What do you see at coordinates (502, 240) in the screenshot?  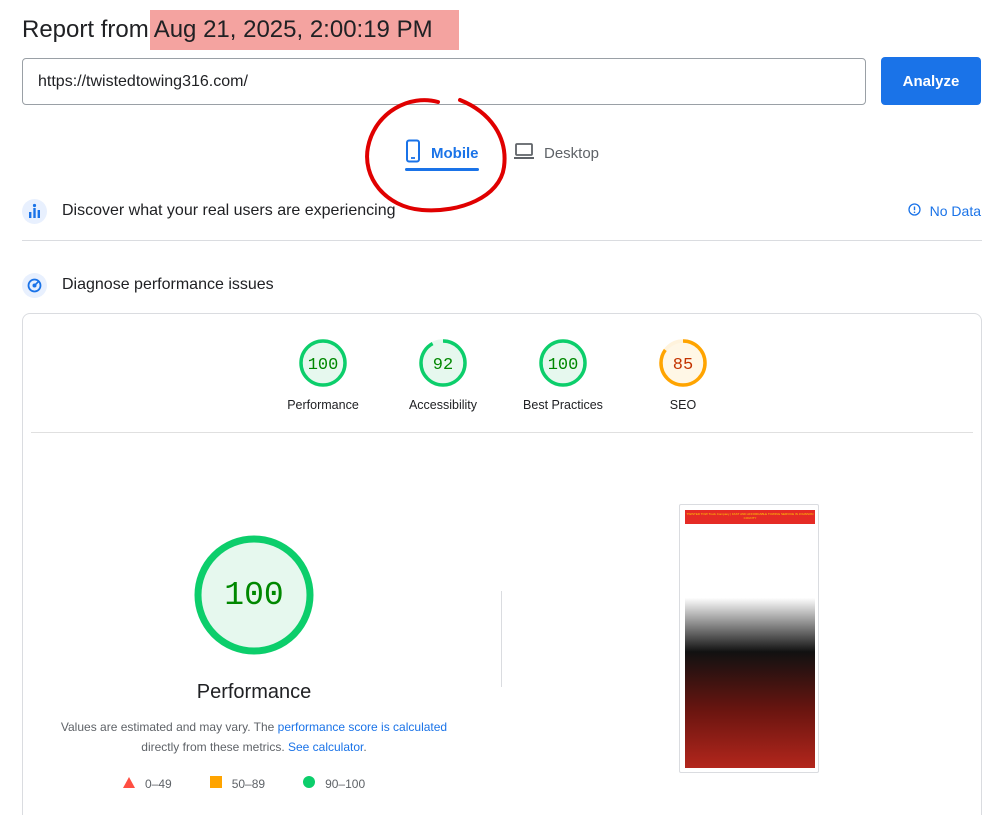 I see `section-divider` at bounding box center [502, 240].